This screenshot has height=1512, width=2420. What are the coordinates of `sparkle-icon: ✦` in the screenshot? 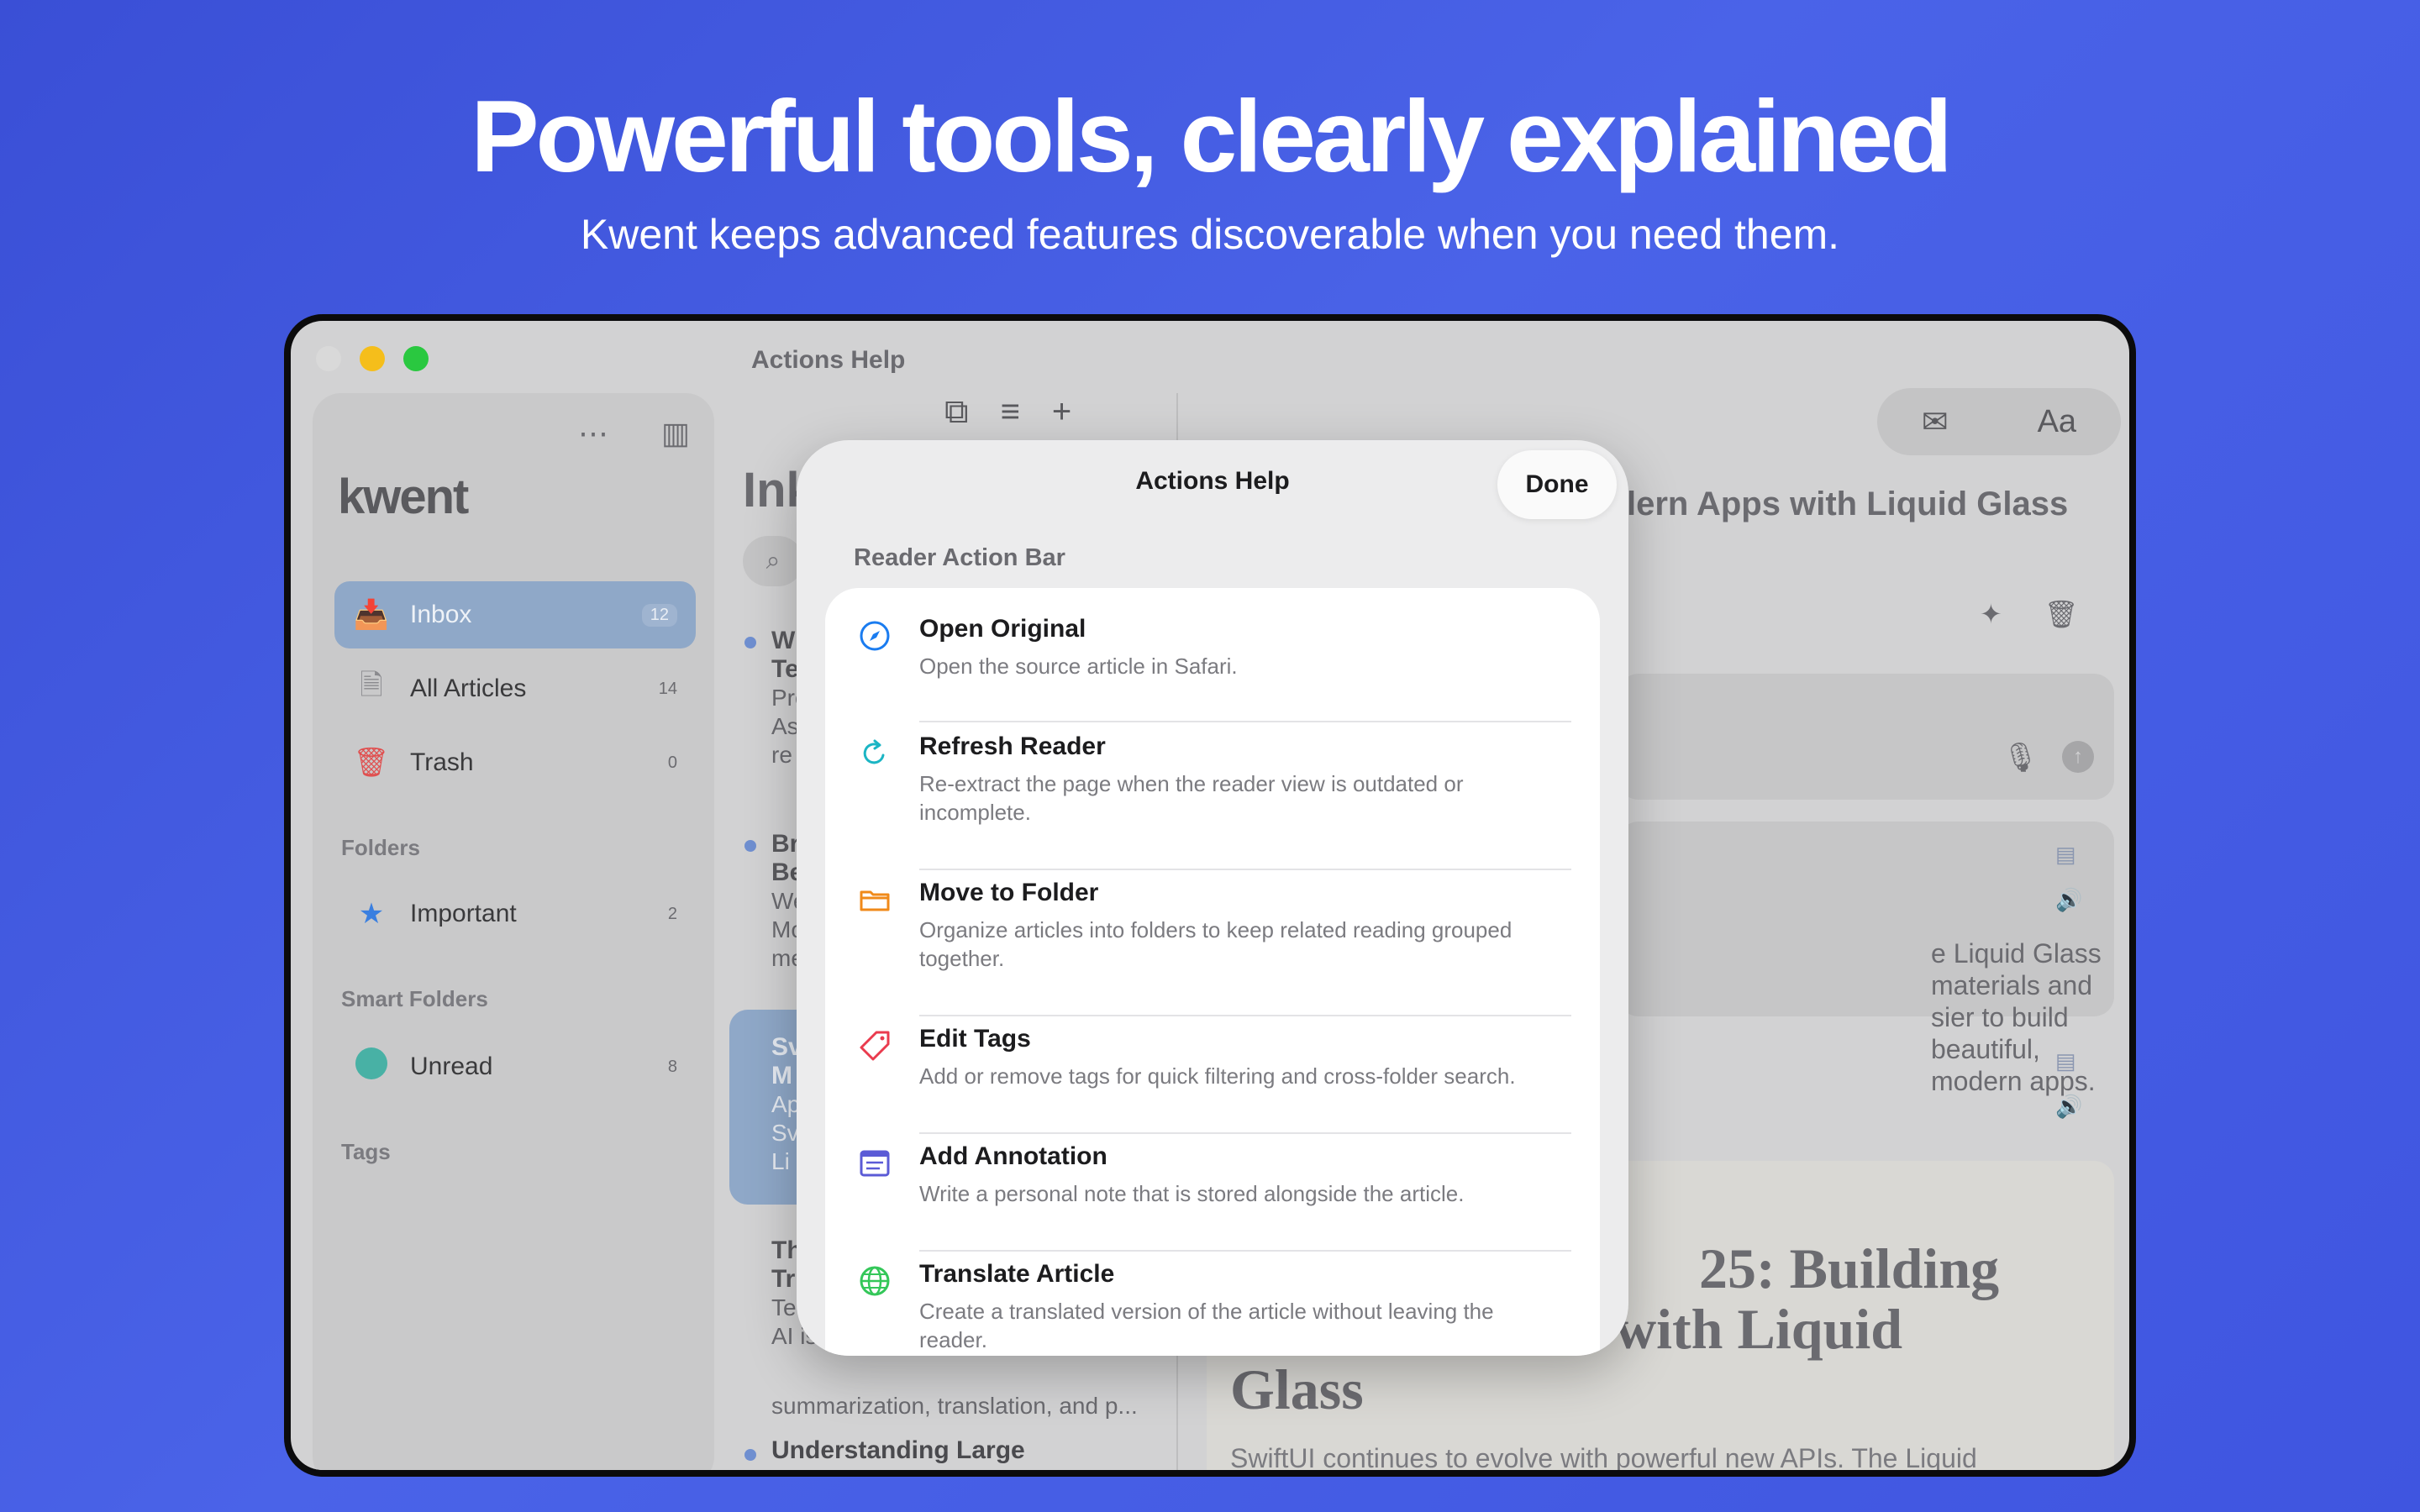 It's located at (1991, 614).